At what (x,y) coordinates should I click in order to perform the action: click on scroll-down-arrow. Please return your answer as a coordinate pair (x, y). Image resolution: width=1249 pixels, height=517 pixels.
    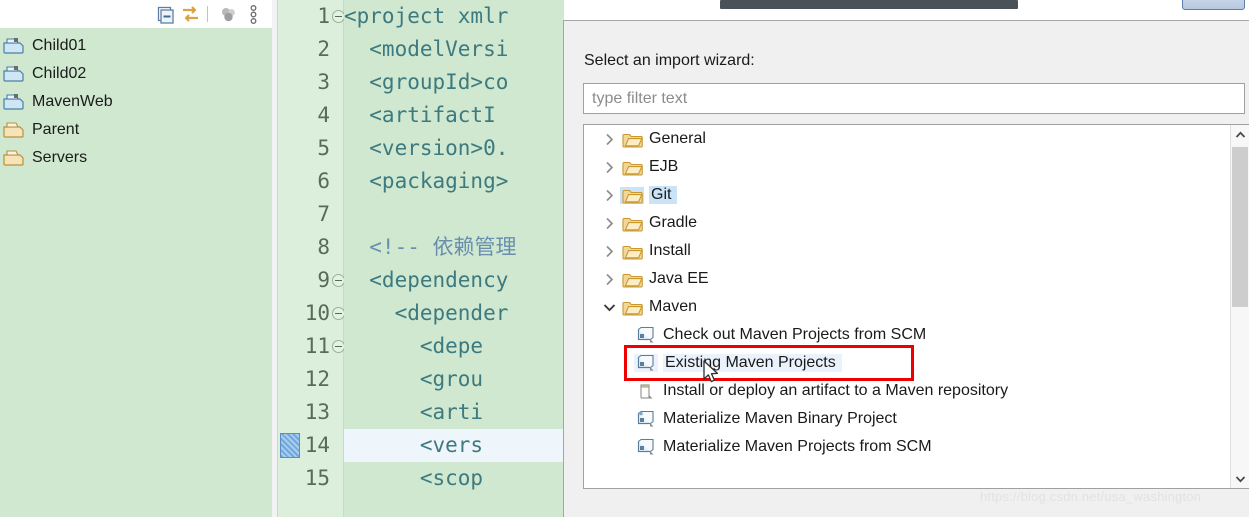
    Looking at the image, I should click on (1240, 478).